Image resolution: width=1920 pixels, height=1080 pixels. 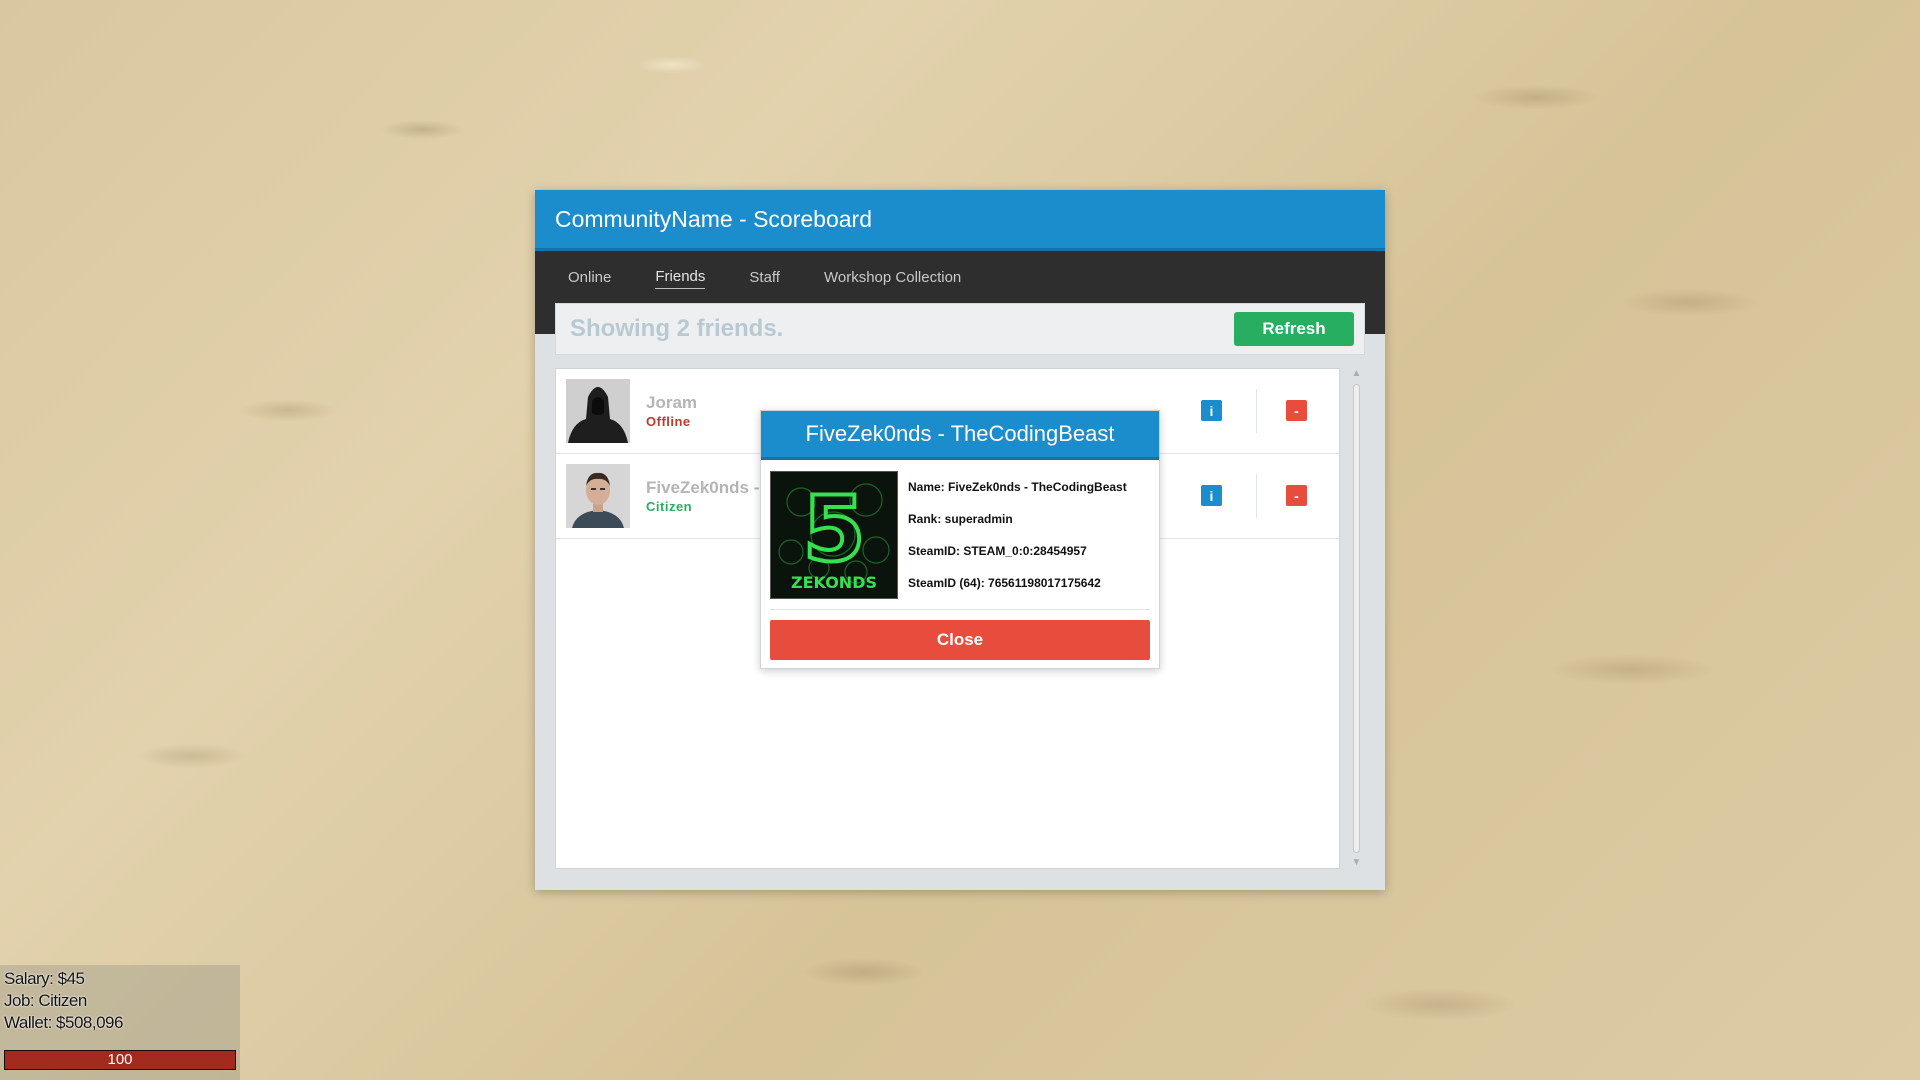 What do you see at coordinates (1356, 863) in the screenshot?
I see `scroll-down-icon: ▼` at bounding box center [1356, 863].